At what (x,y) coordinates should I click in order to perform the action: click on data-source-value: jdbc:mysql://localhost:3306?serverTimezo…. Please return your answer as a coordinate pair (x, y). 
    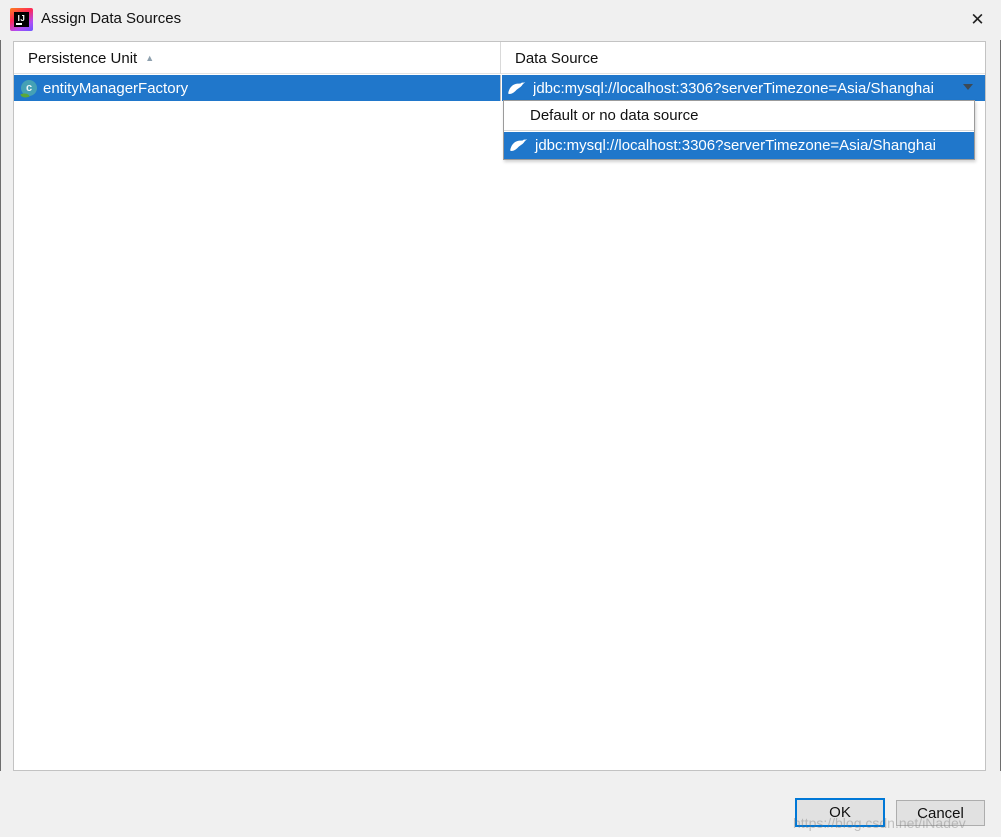
    Looking at the image, I should click on (733, 88).